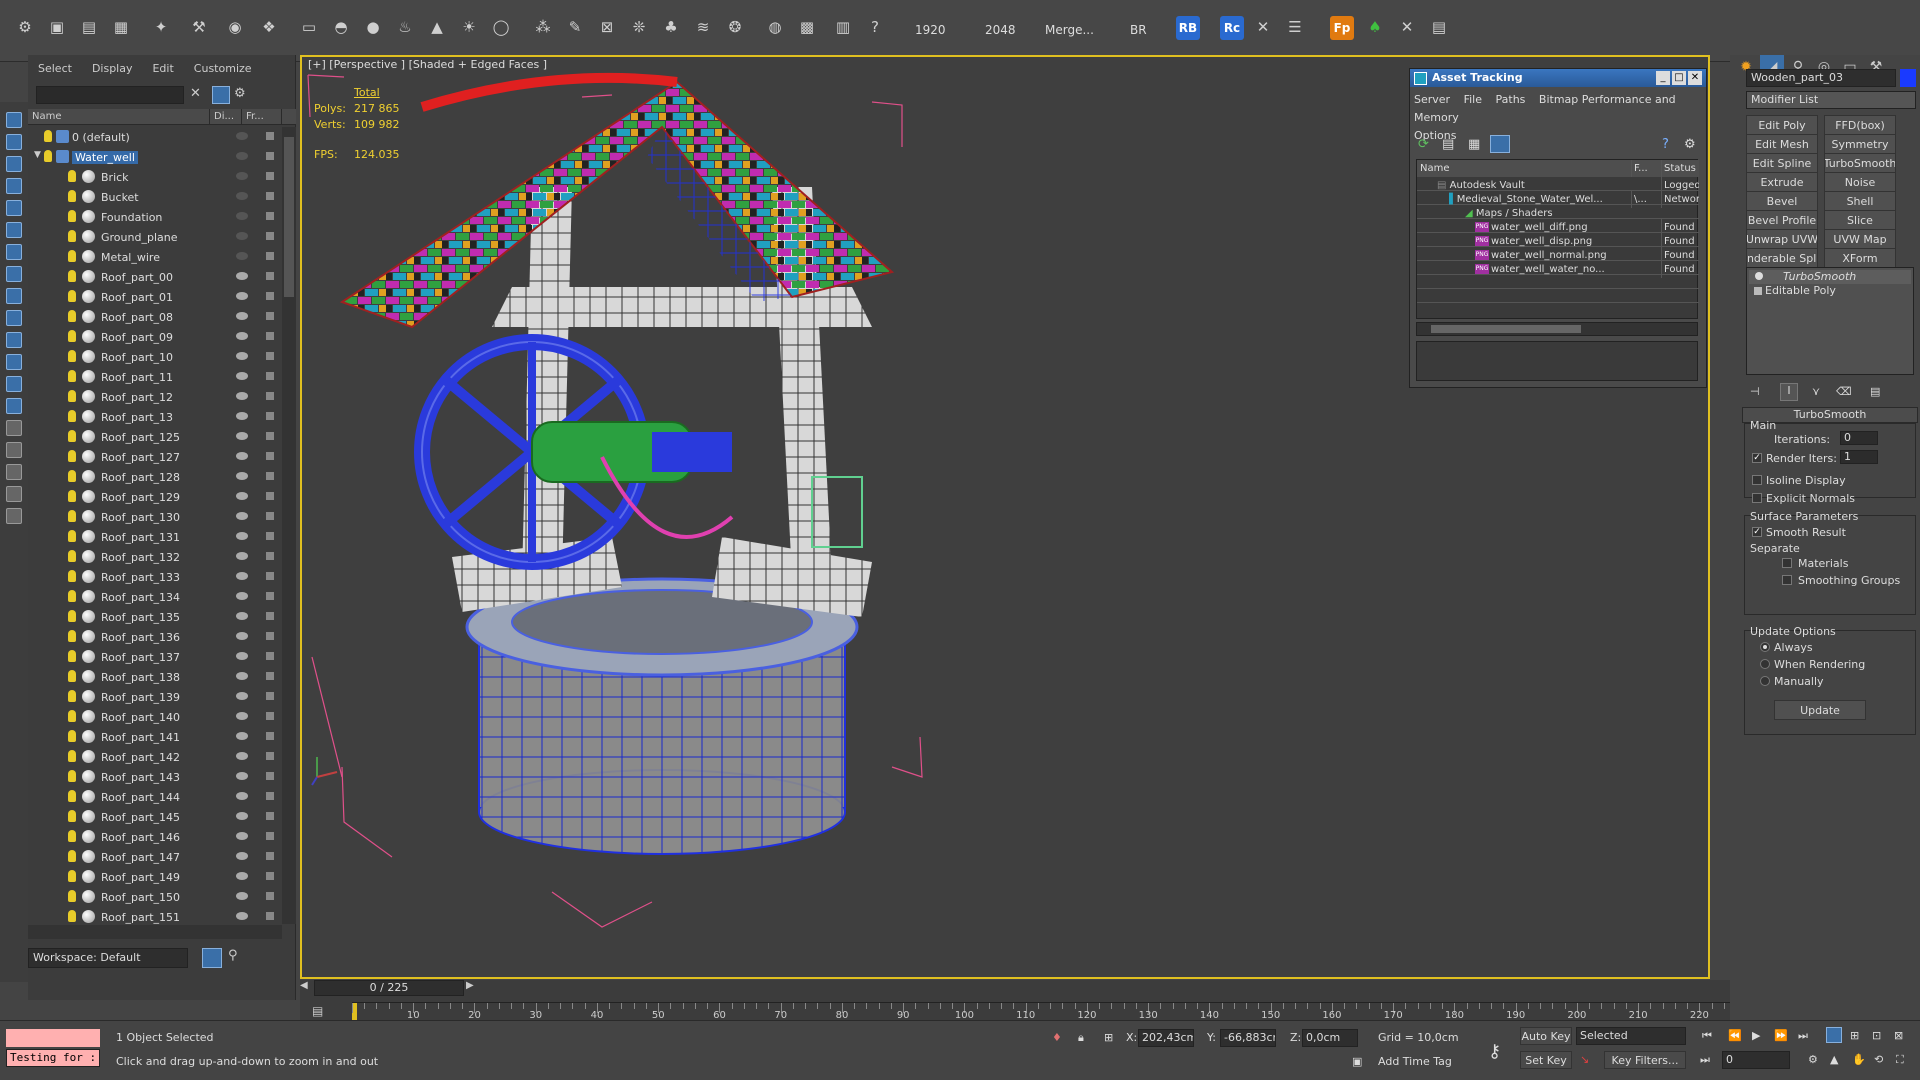  Describe the element at coordinates (930, 30) in the screenshot. I see `render-width: 1920` at that location.